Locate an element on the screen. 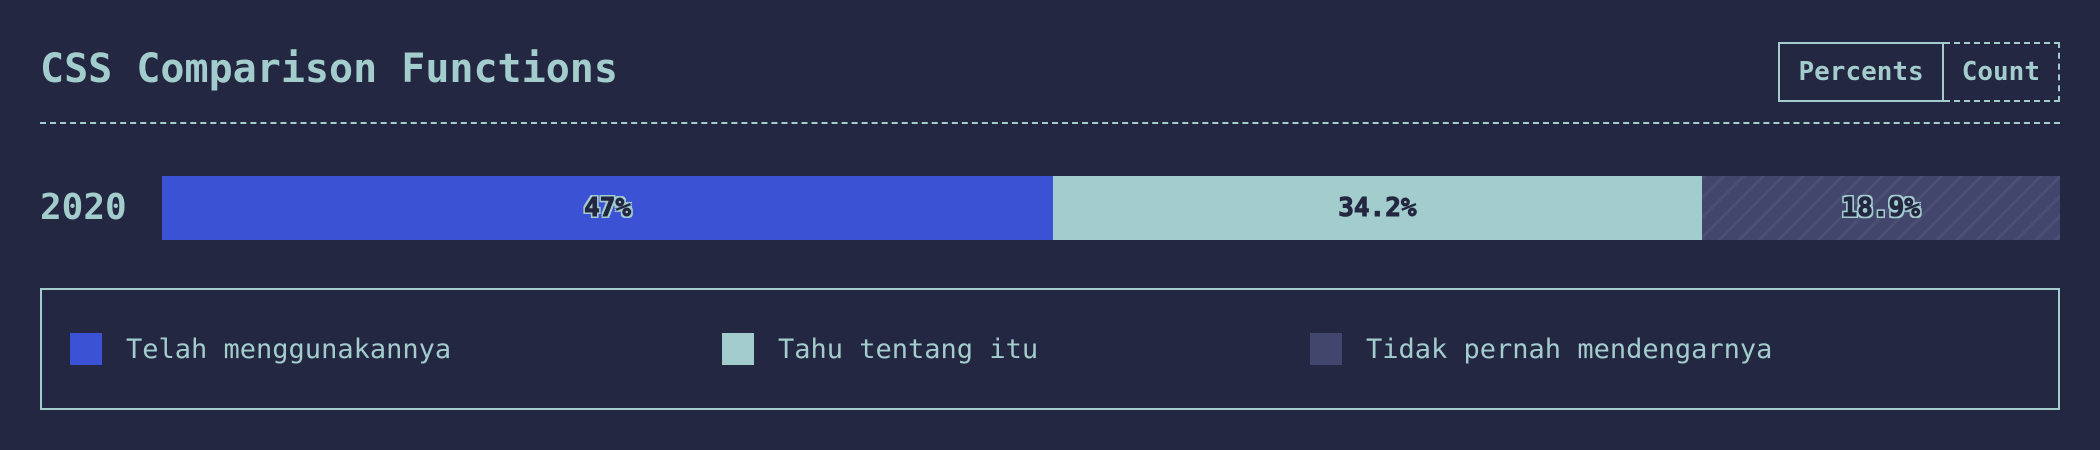 This screenshot has height=450, width=2100. percents-button: Percents is located at coordinates (1861, 72).